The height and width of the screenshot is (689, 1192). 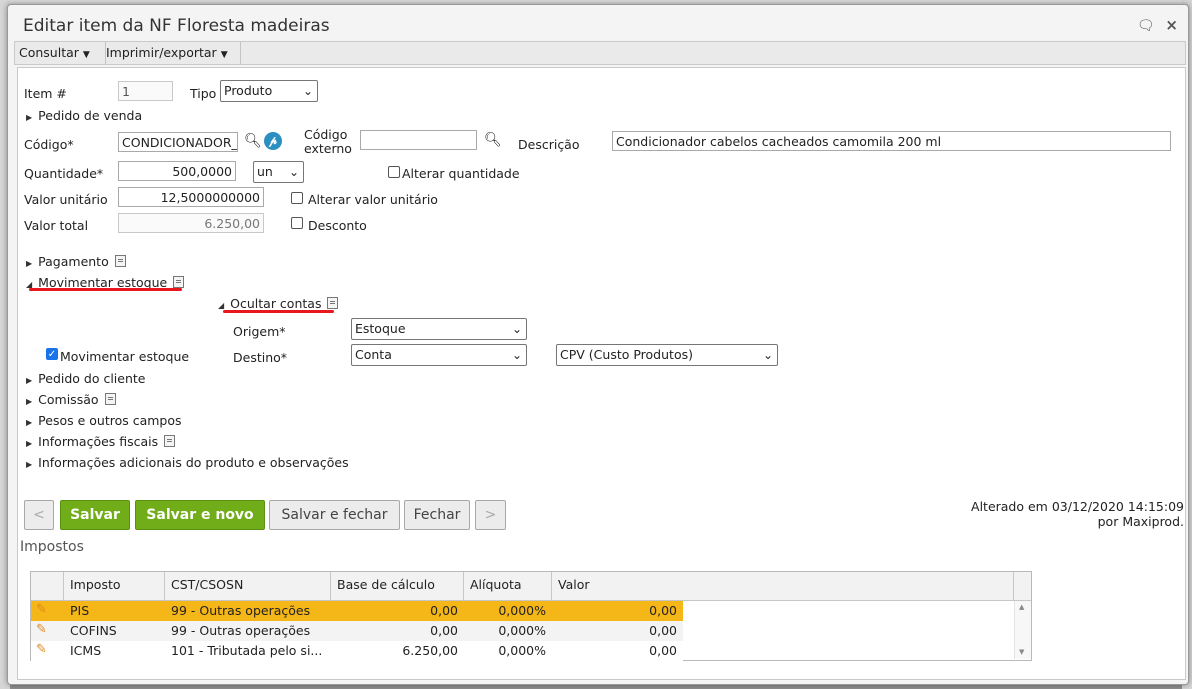 What do you see at coordinates (626, 354) in the screenshot?
I see `conta-select-value: CPV (Custo Produtos)` at bounding box center [626, 354].